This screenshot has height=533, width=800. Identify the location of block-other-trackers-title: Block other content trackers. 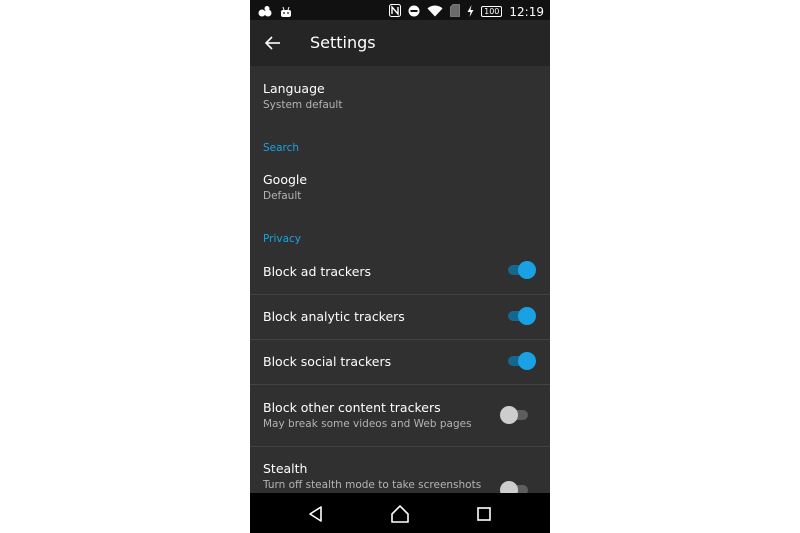
(352, 407).